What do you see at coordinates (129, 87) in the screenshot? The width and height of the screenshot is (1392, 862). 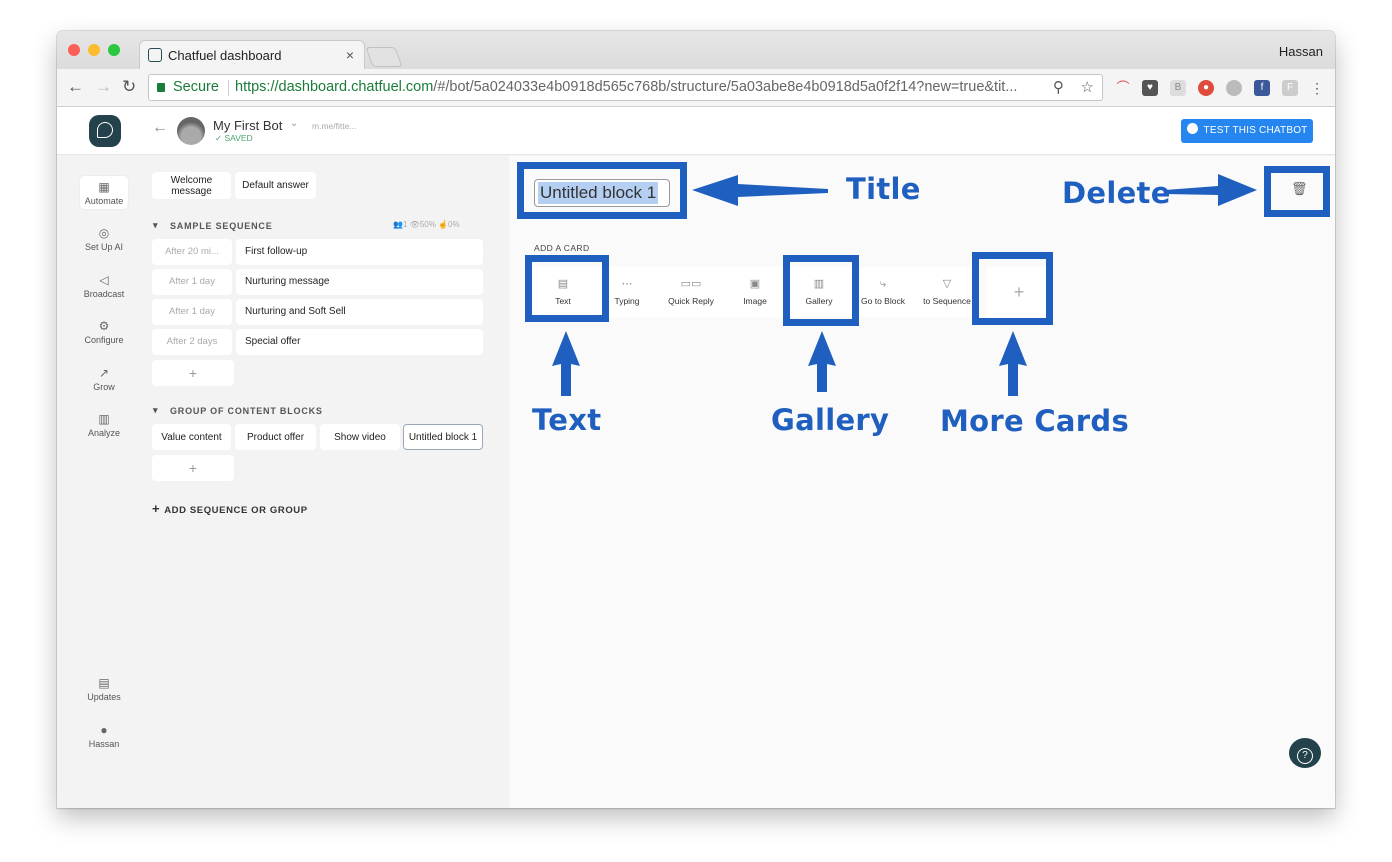 I see `reload-icon: ↻` at bounding box center [129, 87].